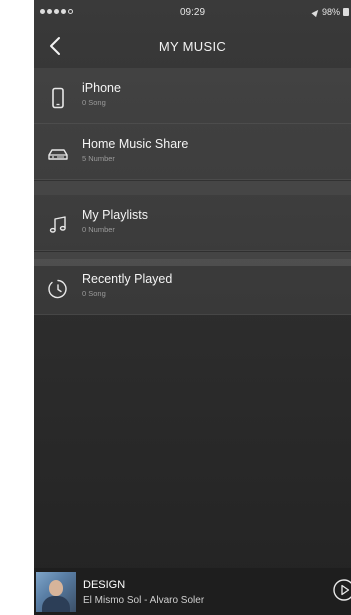 Image resolution: width=351 pixels, height=615 pixels. What do you see at coordinates (115, 215) in the screenshot?
I see `list-item-title: My Playlists` at bounding box center [115, 215].